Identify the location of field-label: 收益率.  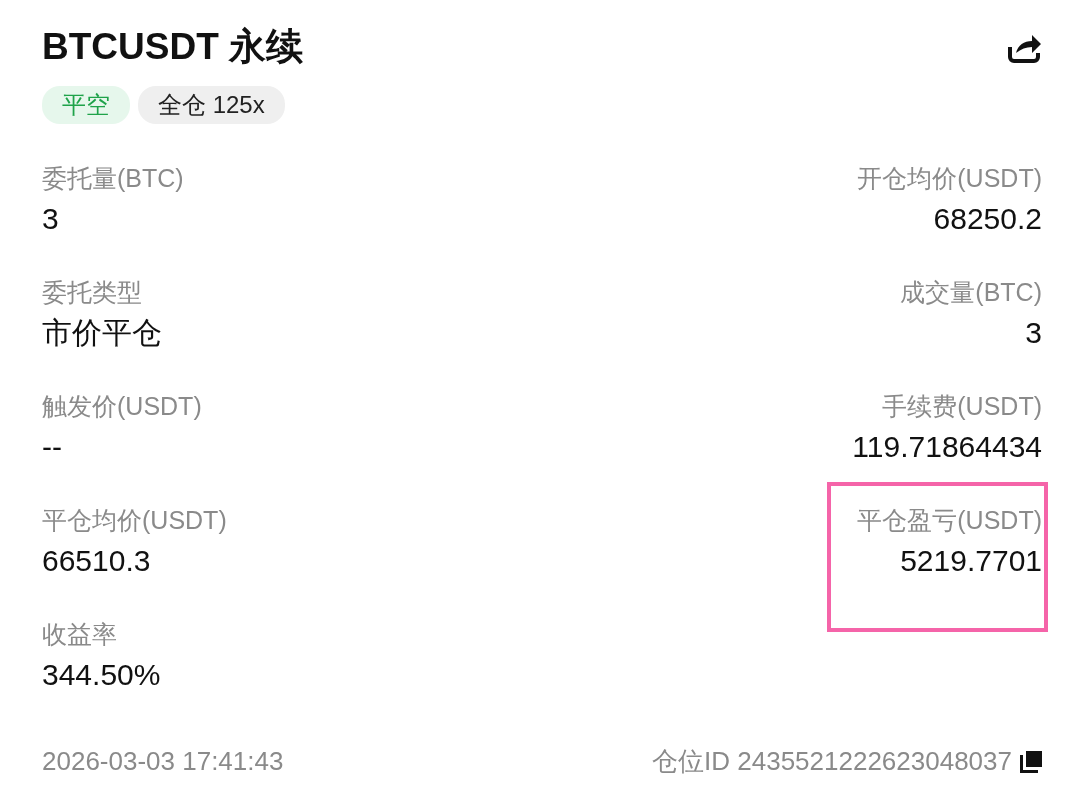
(79, 634).